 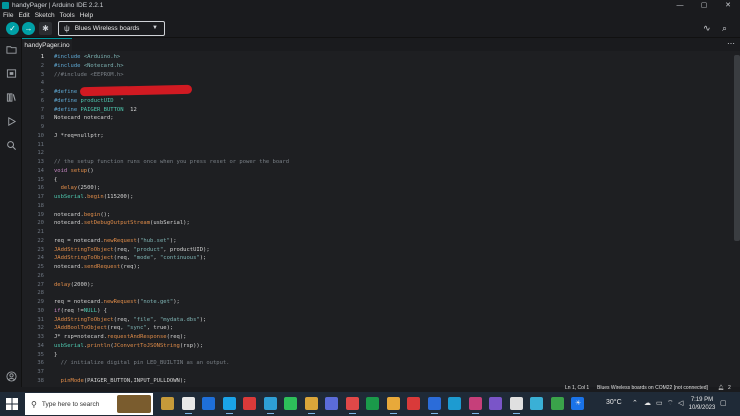 I want to click on code-line: //#include <EEPROM.h>, so click(x=389, y=75).